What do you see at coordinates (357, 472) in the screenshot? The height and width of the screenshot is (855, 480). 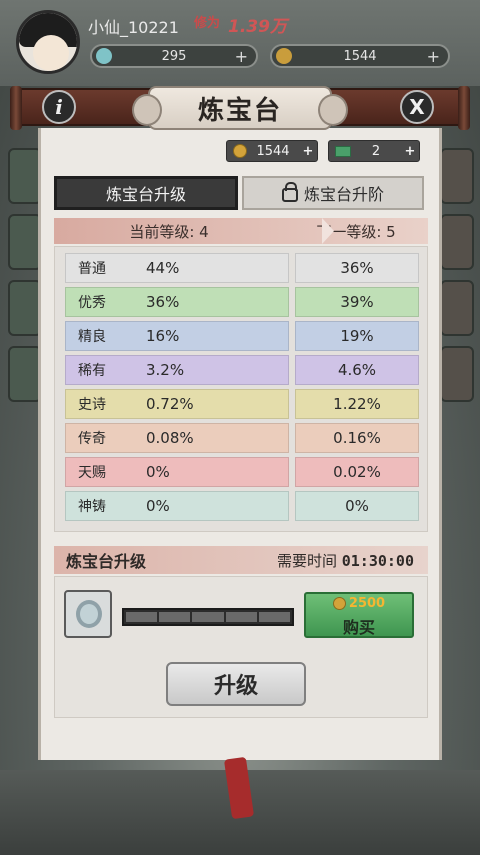 I see `rate-next-value: 0.02%` at bounding box center [357, 472].